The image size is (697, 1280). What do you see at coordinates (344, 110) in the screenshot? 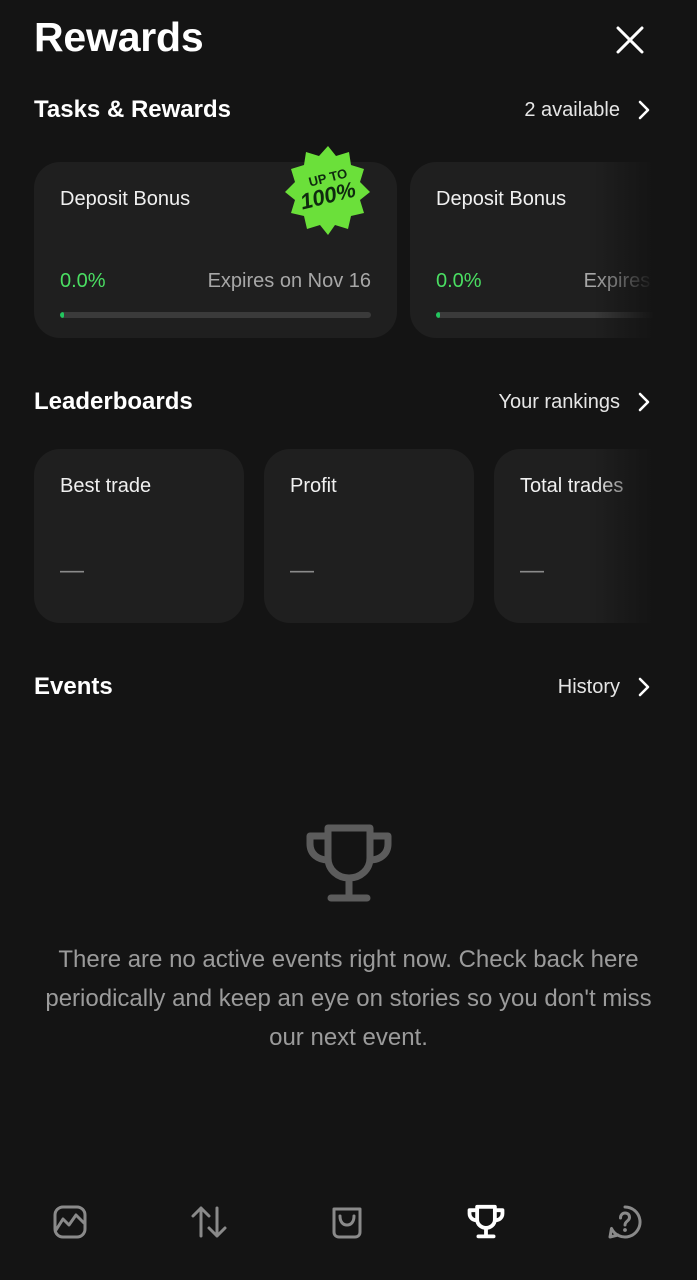
I see `tasks-section-header: Tasks & Rewards 2 available` at bounding box center [344, 110].